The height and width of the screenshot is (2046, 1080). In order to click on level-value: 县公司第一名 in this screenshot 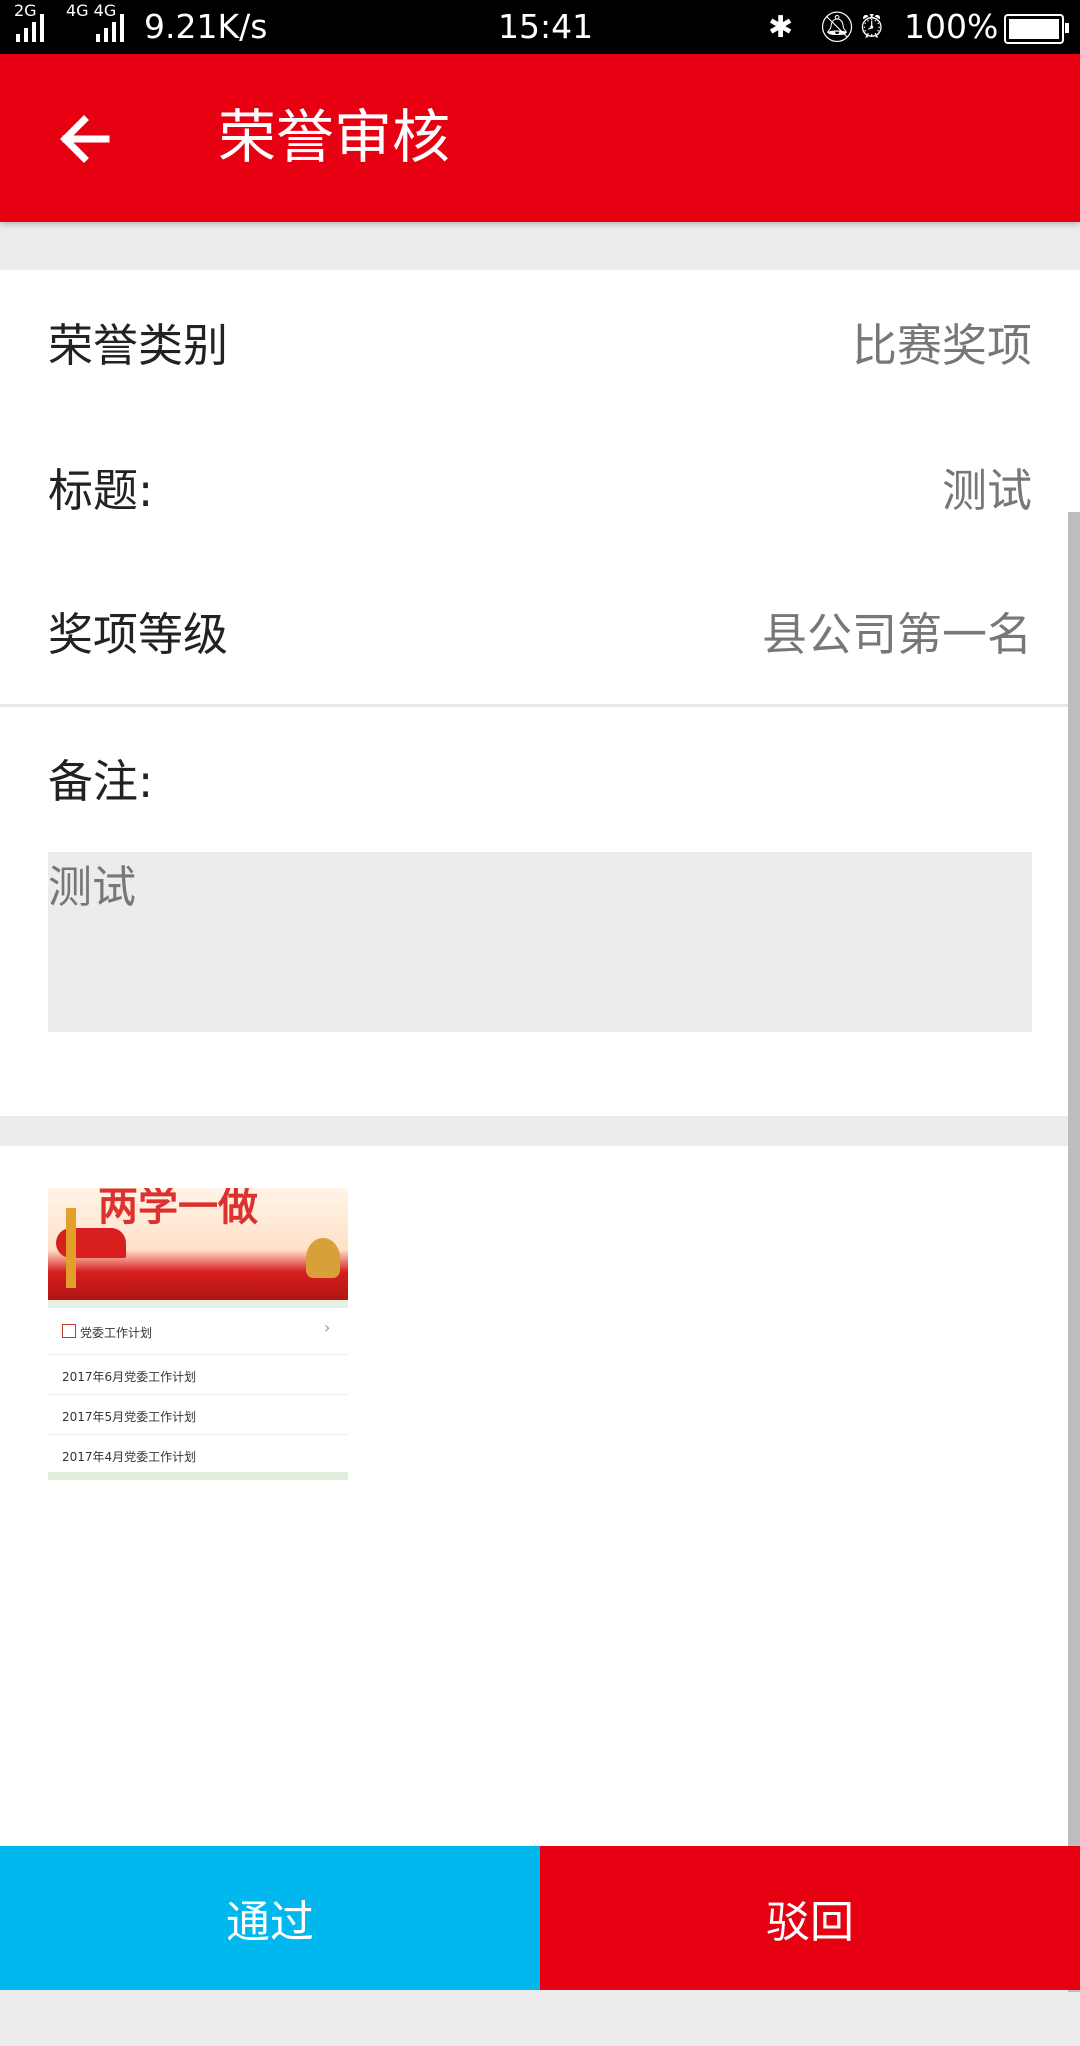, I will do `click(896, 634)`.